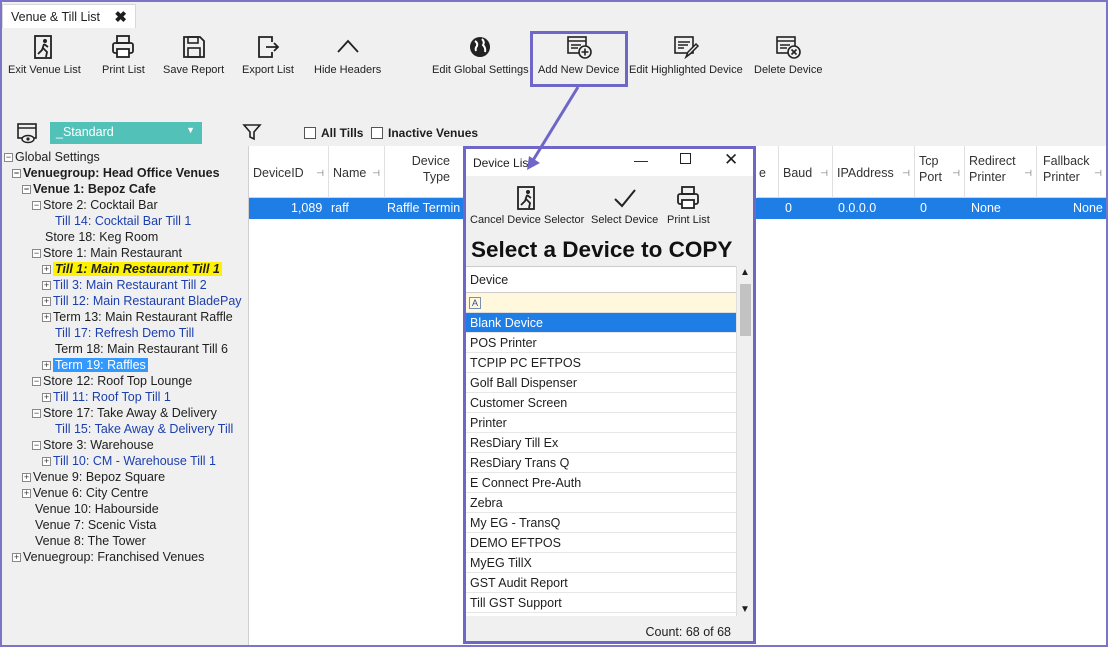 The image size is (1108, 647). I want to click on list-item: ResDiary Trans Q, so click(601, 463).